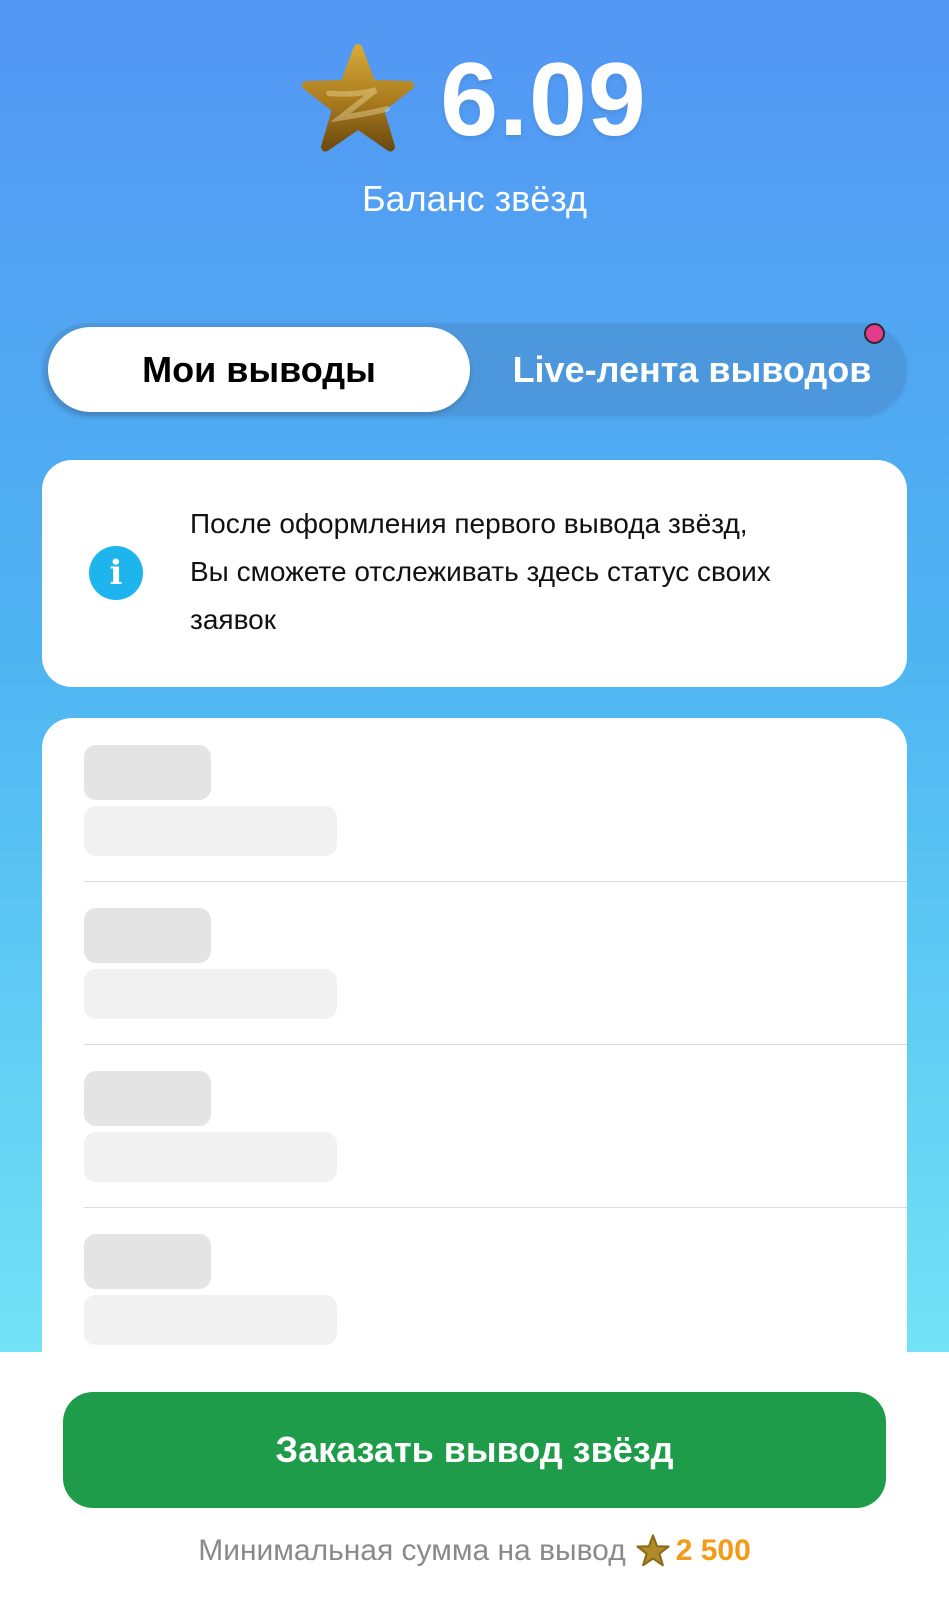 The image size is (949, 1600). Describe the element at coordinates (474, 198) in the screenshot. I see `balance-label: Баланс звёзд` at that location.